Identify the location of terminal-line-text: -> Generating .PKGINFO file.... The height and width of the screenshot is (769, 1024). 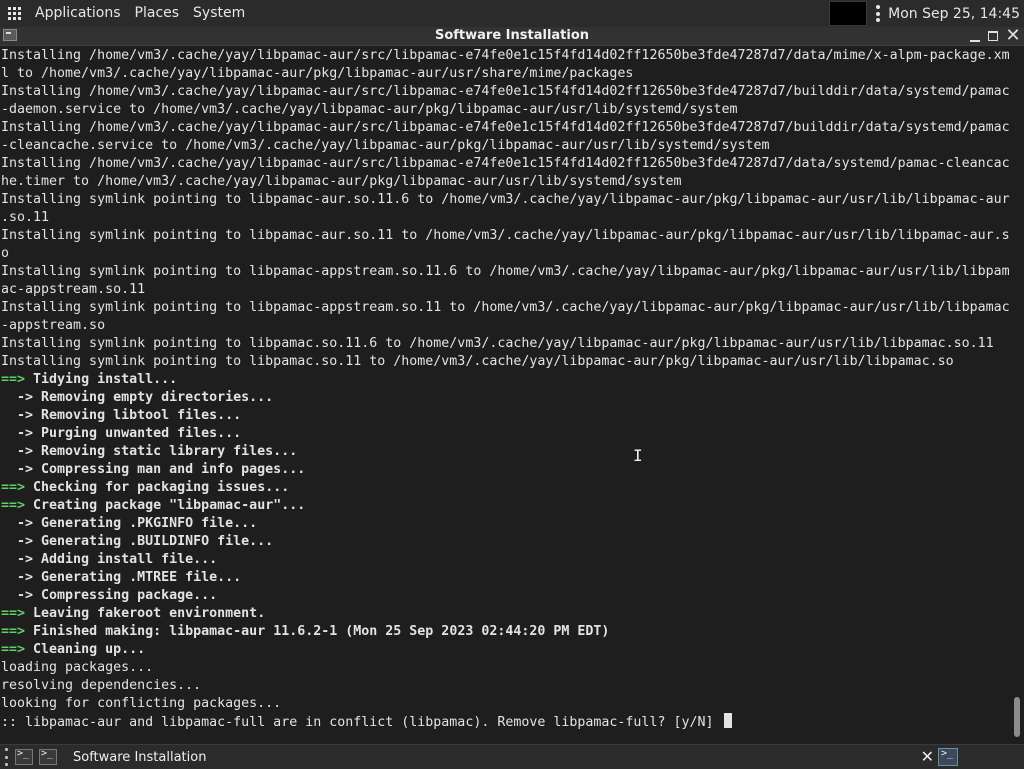
(129, 523).